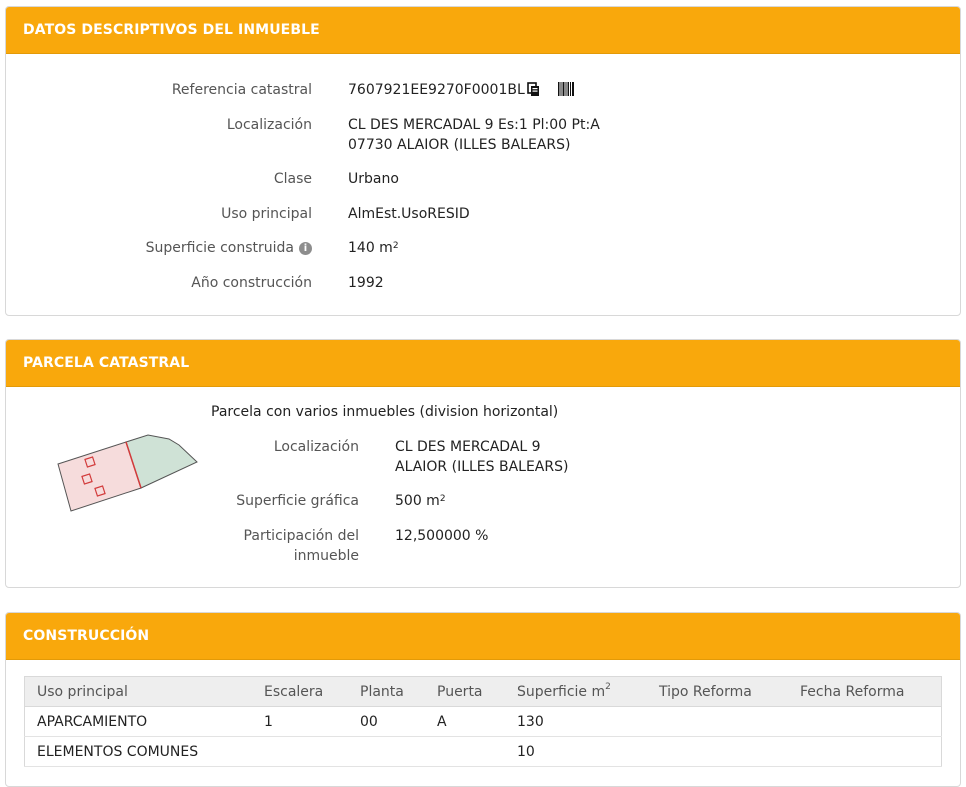  Describe the element at coordinates (292, 179) in the screenshot. I see `clase-label: Clase` at that location.